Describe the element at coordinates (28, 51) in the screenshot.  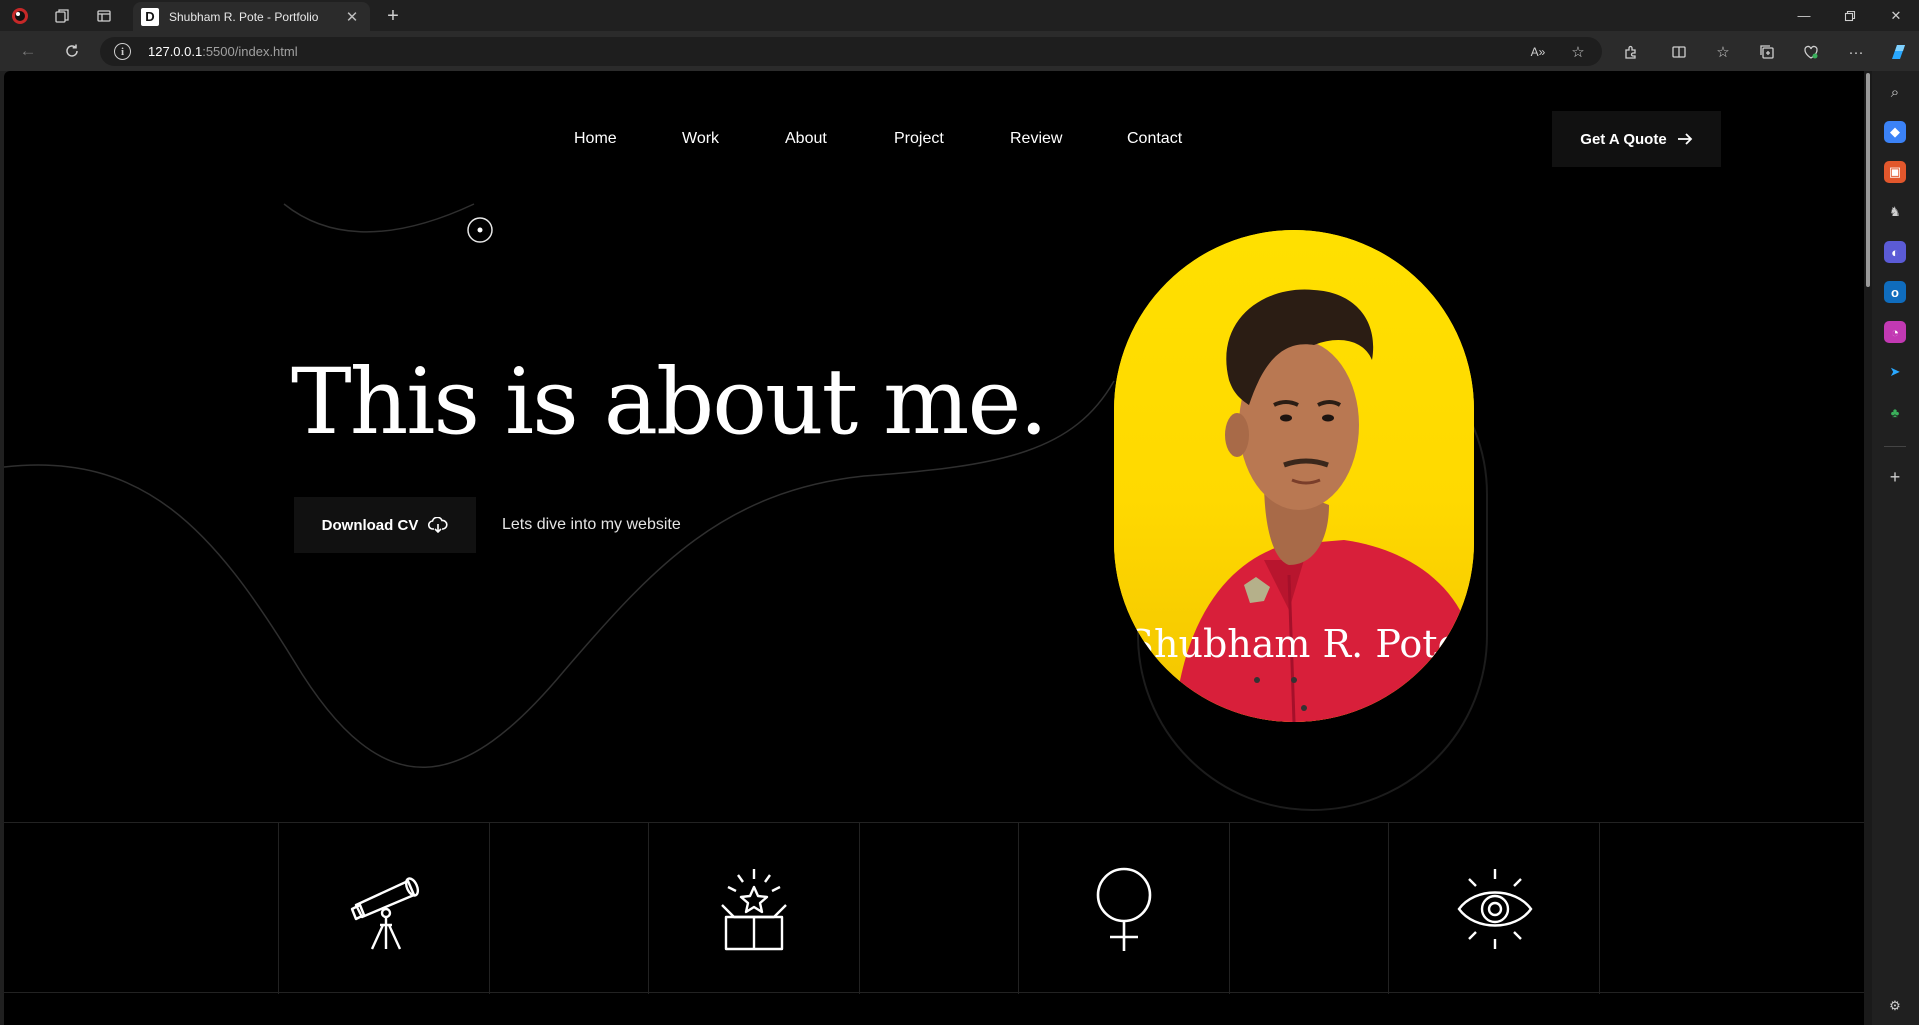
I see `back-icon: ←` at that location.